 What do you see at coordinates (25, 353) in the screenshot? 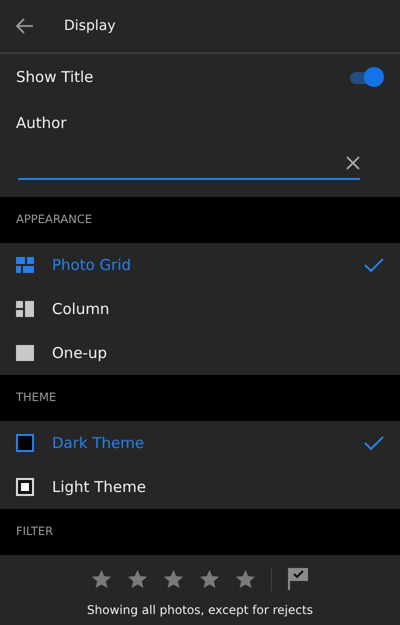
I see `square-icon` at bounding box center [25, 353].